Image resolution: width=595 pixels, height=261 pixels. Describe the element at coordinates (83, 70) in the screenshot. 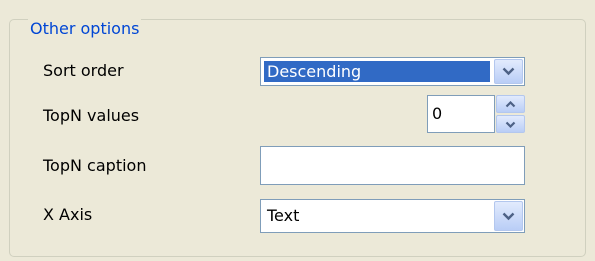

I see `sort-order-label: Sort order` at that location.